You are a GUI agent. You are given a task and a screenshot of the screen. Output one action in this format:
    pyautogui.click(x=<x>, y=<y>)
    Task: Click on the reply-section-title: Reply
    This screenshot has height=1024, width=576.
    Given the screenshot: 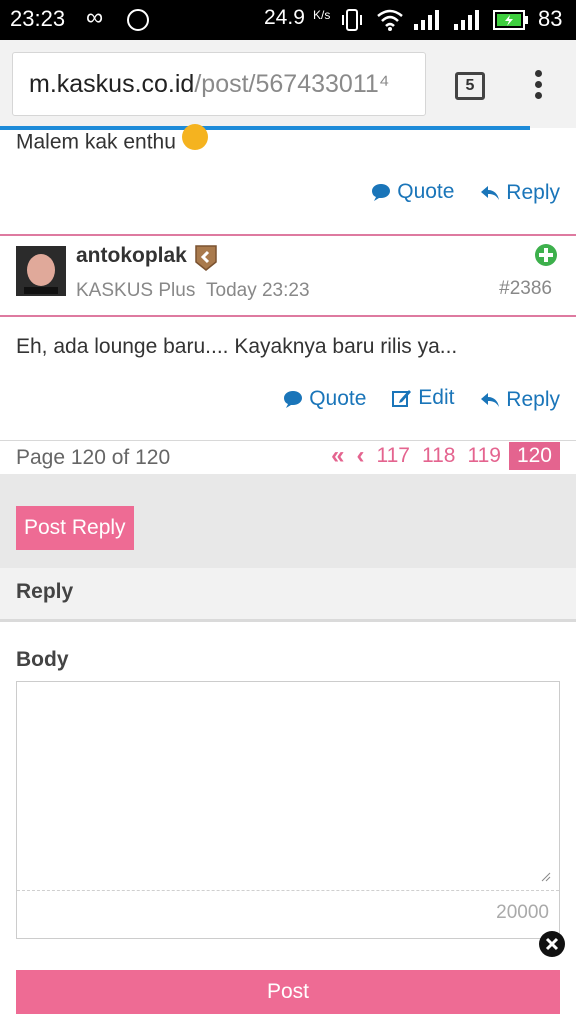 What is the action you would take?
    pyautogui.click(x=45, y=591)
    